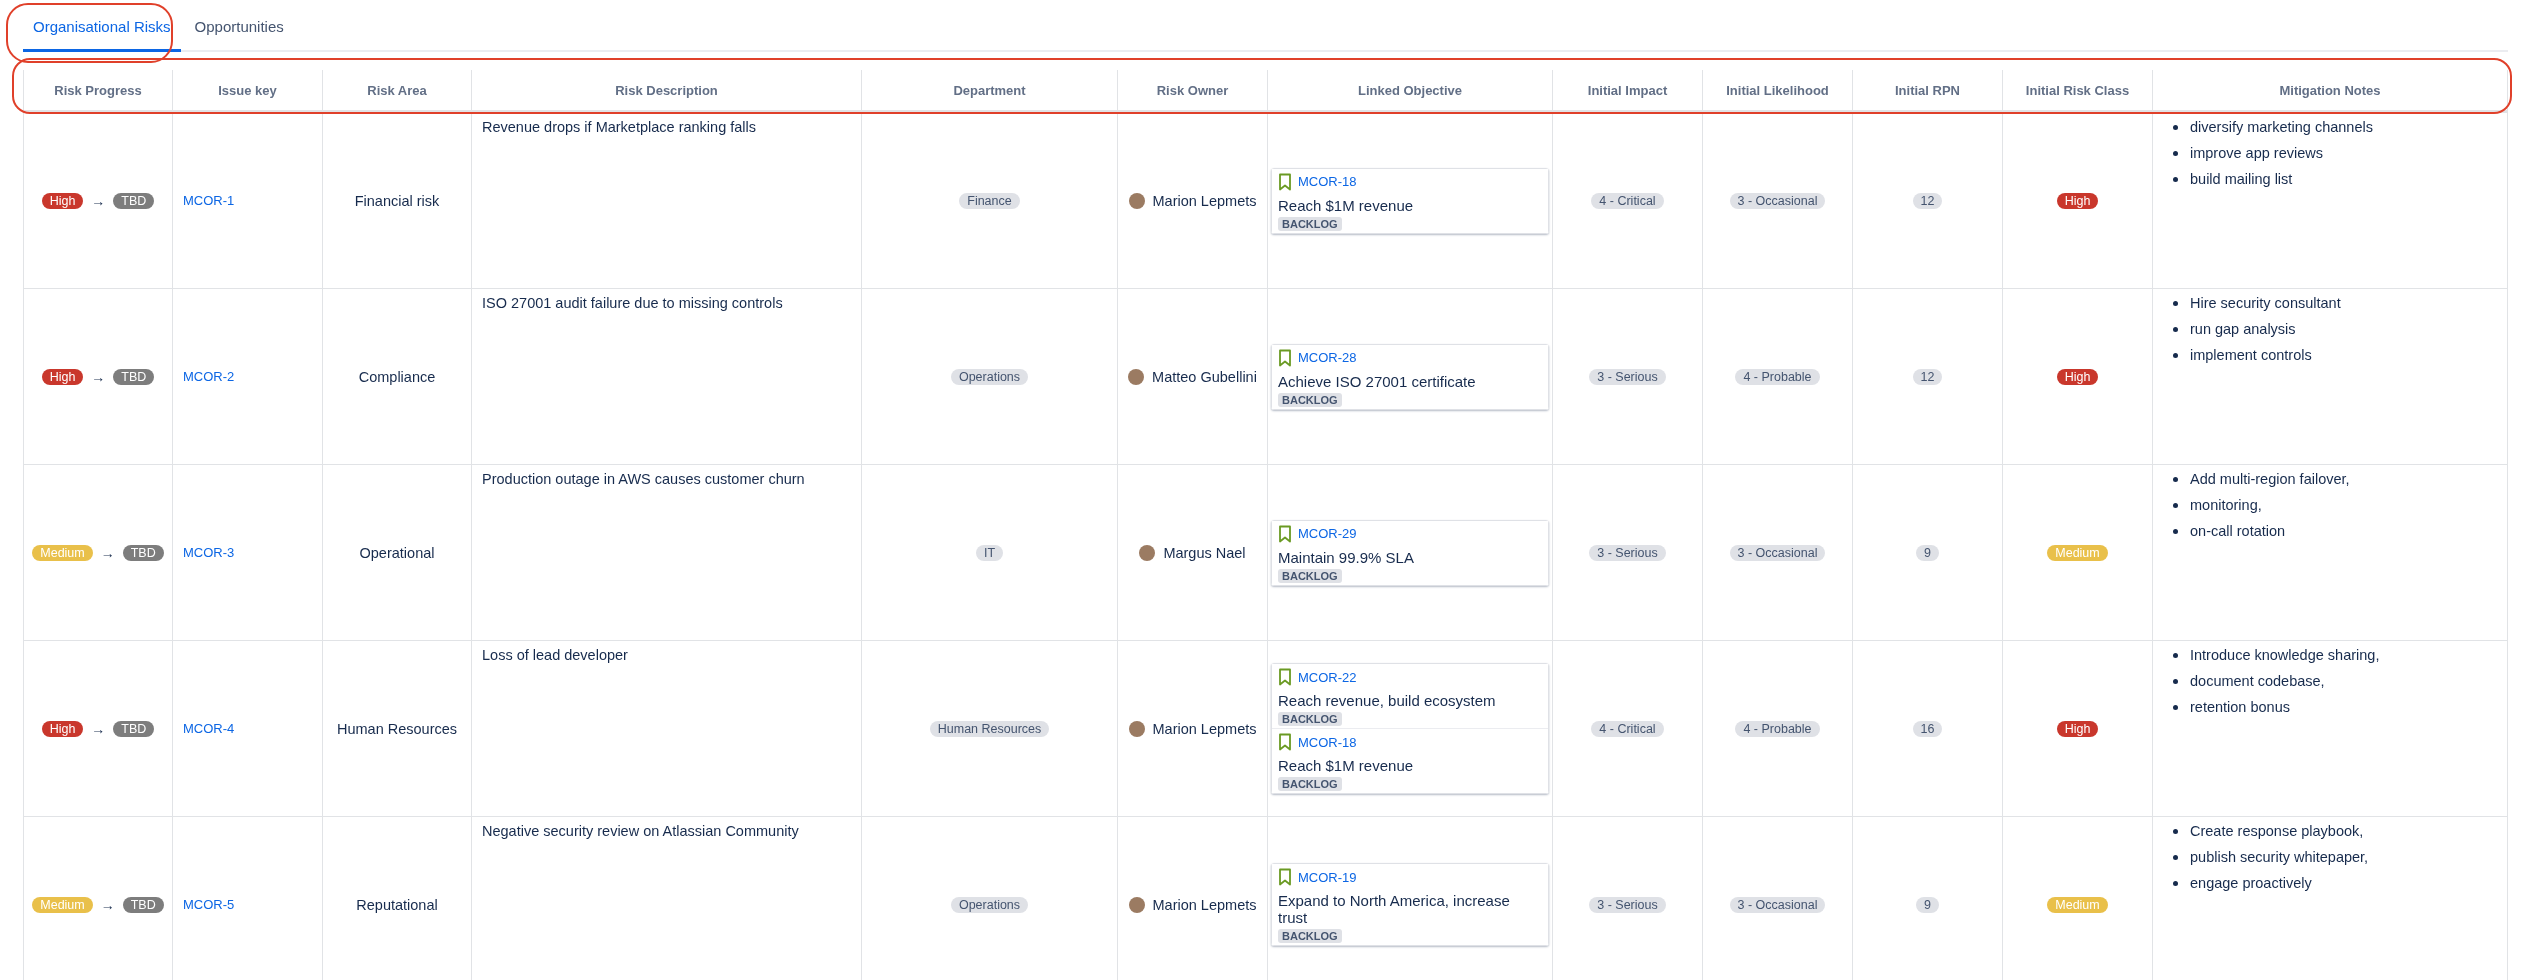 This screenshot has width=2528, height=980. Describe the element at coordinates (2240, 707) in the screenshot. I see `mitigation-note: retention bonus` at that location.